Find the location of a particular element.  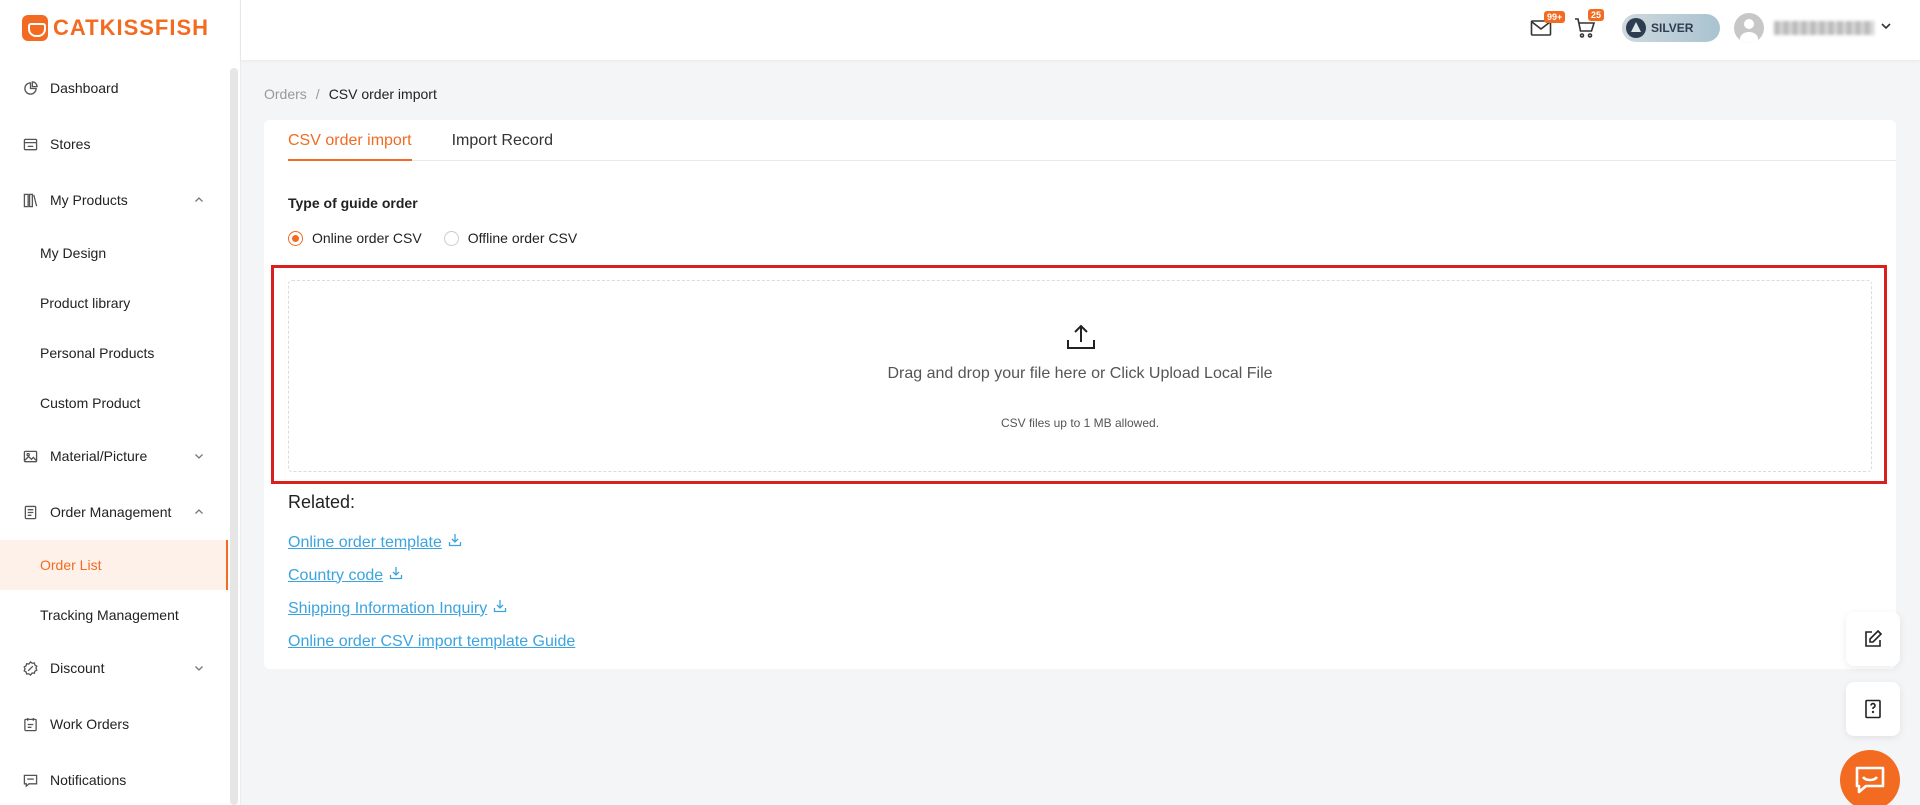

message-icon is located at coordinates (30, 780).